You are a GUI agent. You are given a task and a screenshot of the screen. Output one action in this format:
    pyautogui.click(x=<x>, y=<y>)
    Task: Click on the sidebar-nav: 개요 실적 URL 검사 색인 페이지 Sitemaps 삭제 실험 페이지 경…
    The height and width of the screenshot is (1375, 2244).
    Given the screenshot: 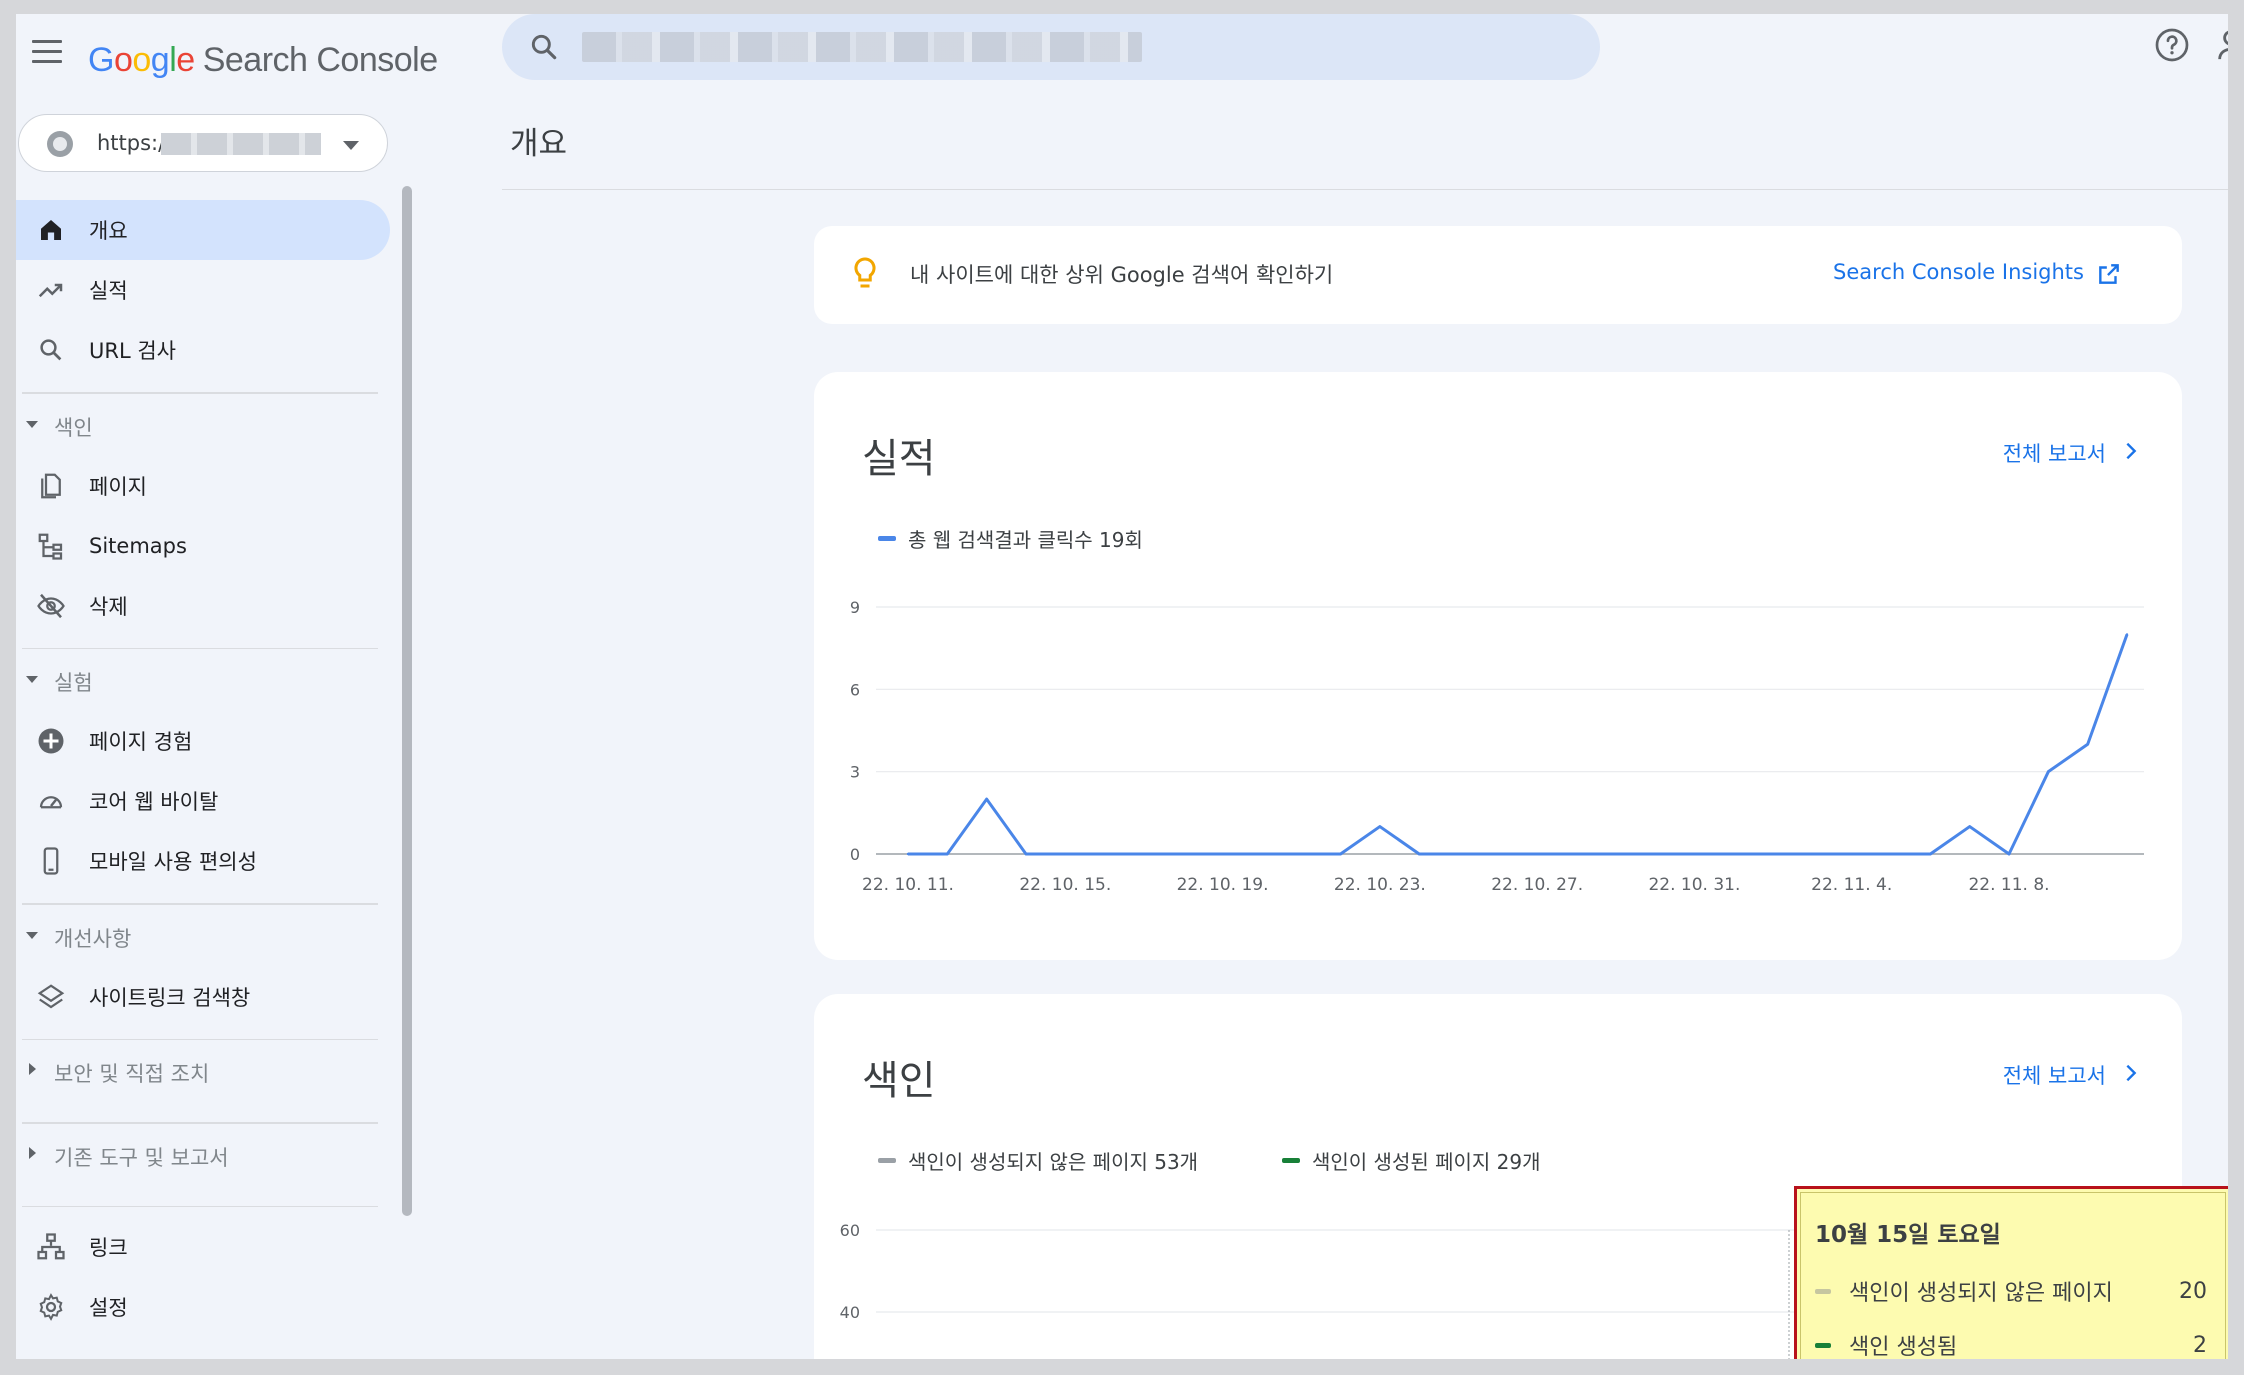 What is the action you would take?
    pyautogui.click(x=206, y=768)
    